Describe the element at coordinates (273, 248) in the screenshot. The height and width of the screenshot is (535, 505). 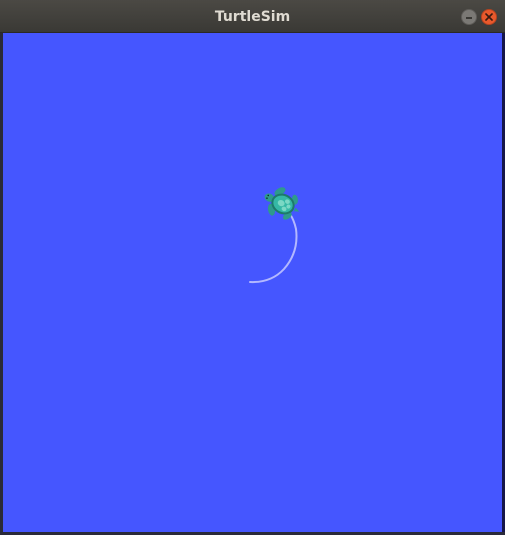
I see `pen-trail` at that location.